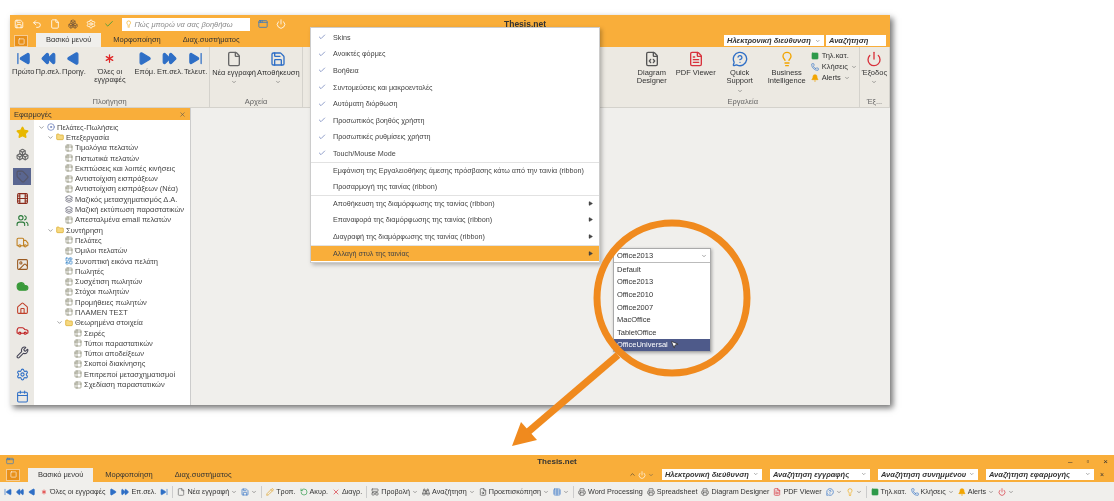  I want to click on film-icon, so click(22, 198).